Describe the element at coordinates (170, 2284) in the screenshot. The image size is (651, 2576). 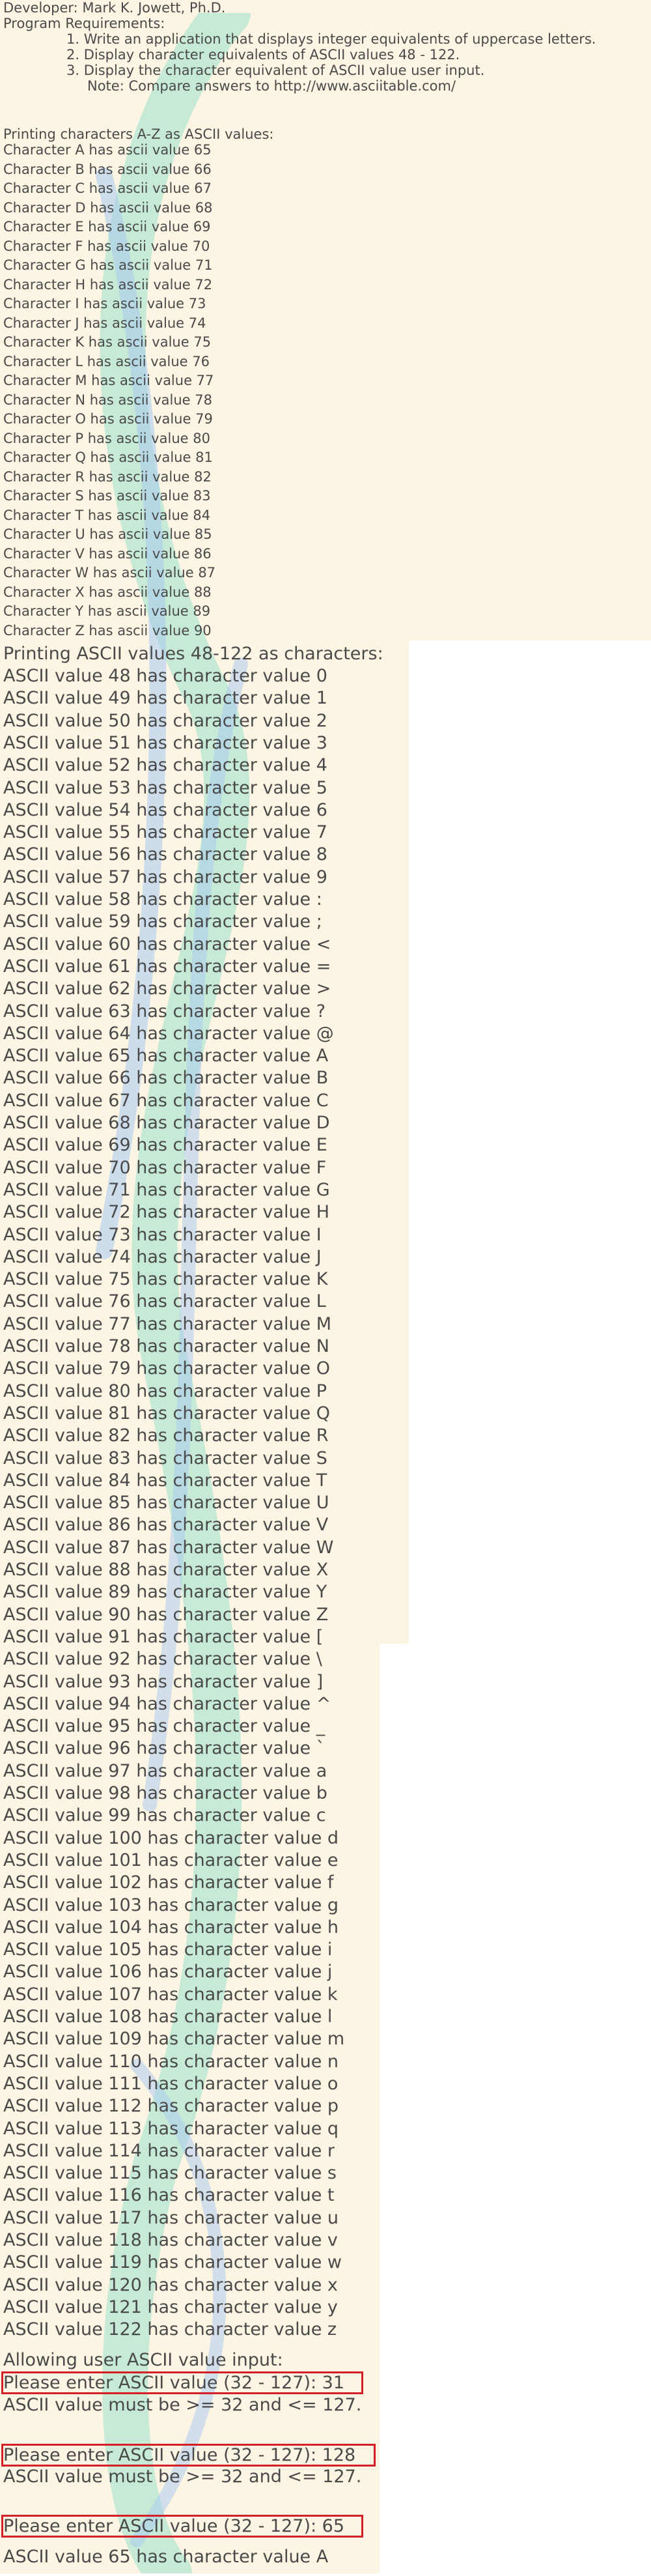
I see `character-result-line: ASCII value 120 has character value x` at that location.